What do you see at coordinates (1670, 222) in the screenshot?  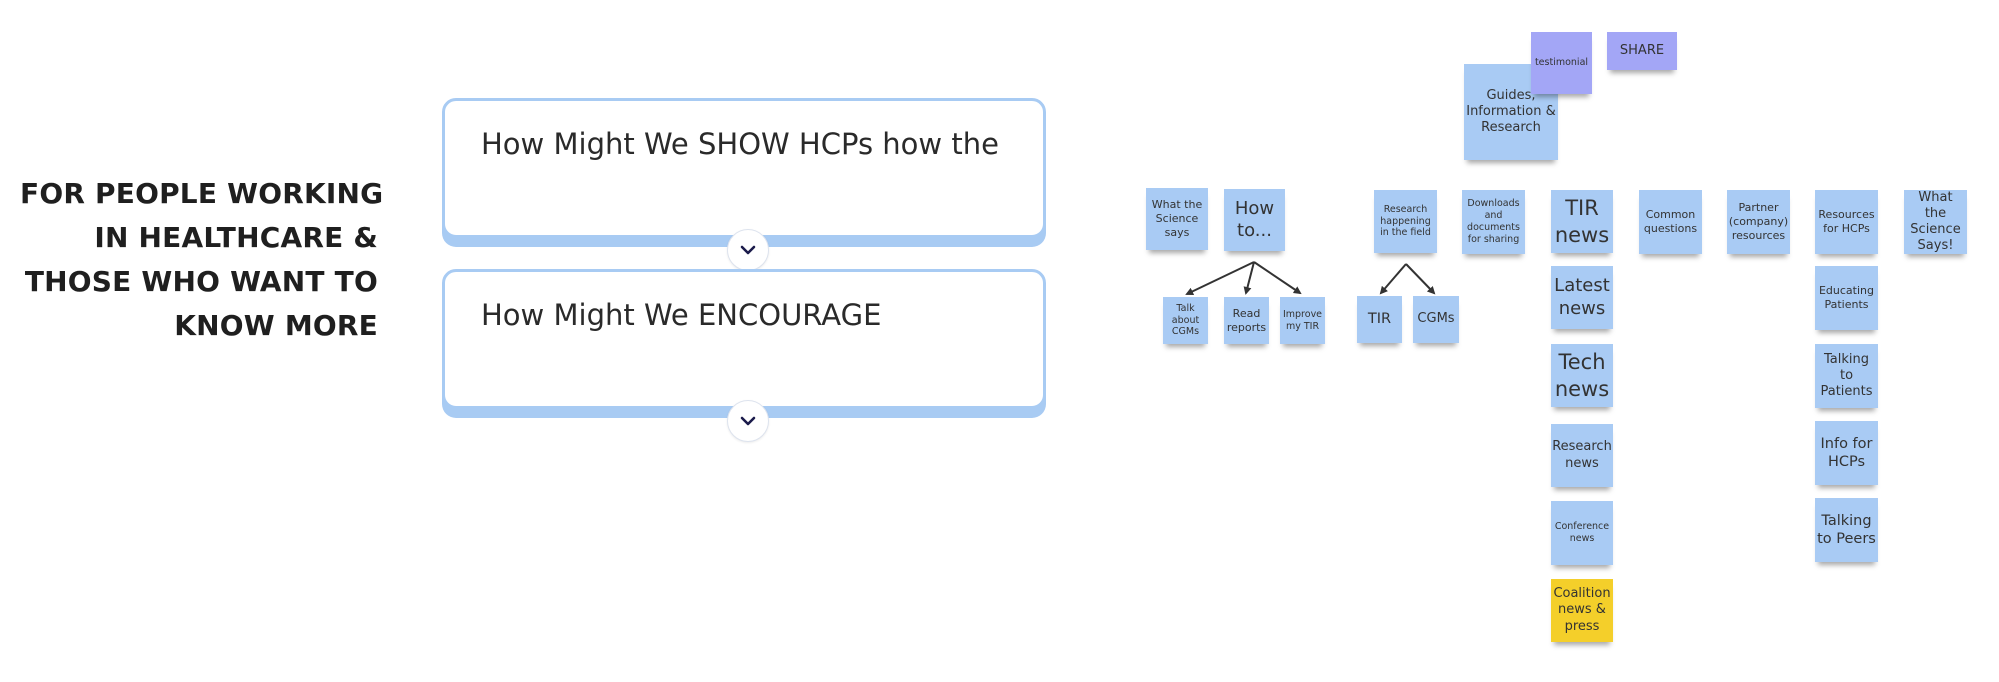 I see `sticky-note: Common questions` at bounding box center [1670, 222].